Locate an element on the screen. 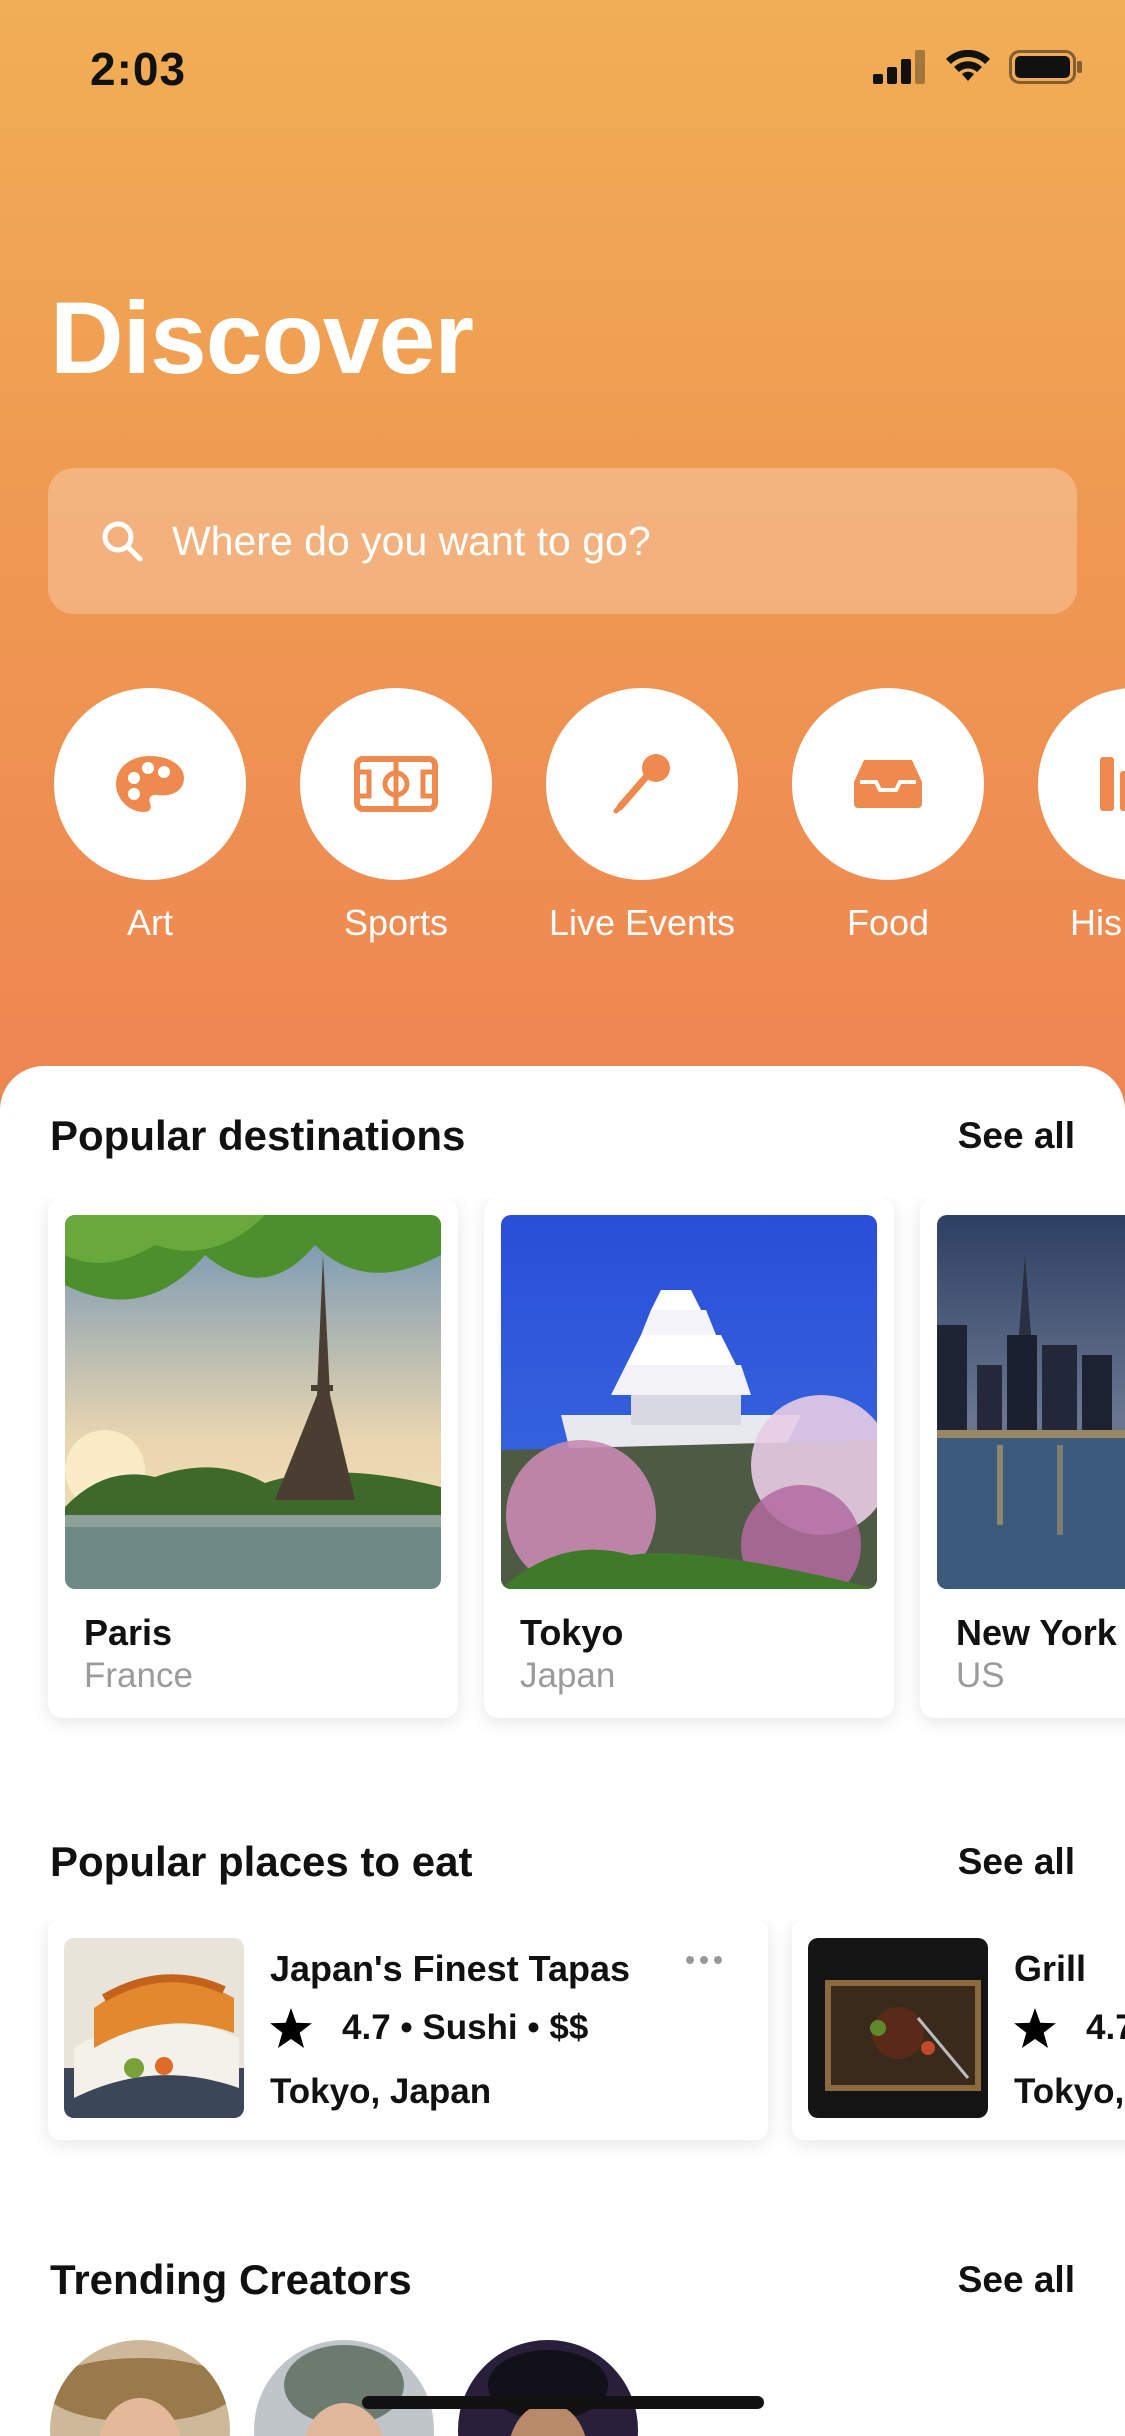 The height and width of the screenshot is (2436, 1125). paris-image is located at coordinates (253, 1402).